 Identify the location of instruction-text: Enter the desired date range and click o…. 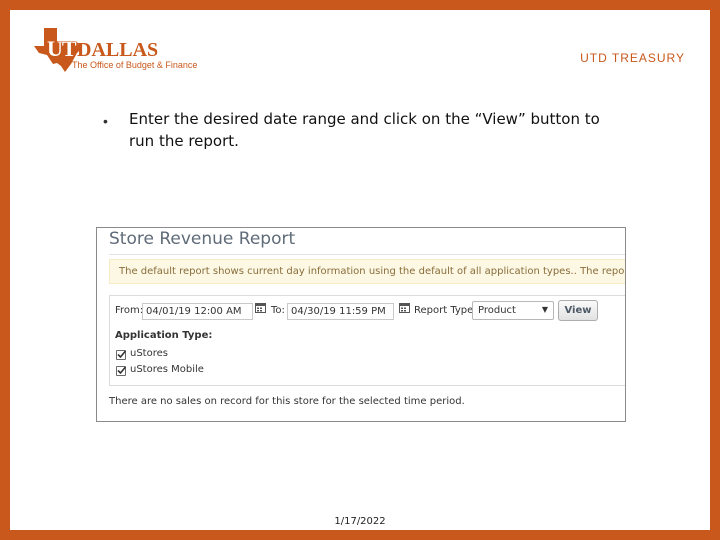
(364, 130).